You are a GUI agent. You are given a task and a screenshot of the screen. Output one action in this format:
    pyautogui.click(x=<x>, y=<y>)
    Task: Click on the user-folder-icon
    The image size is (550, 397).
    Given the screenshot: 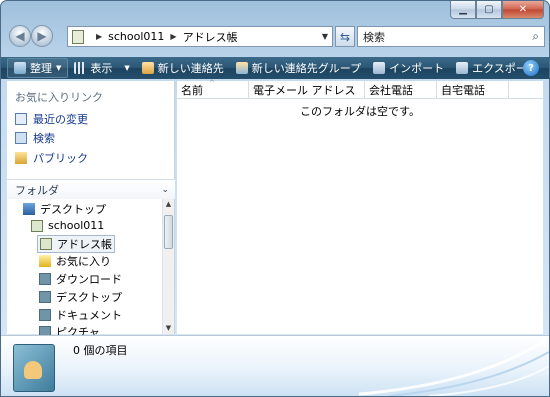 What is the action you would take?
    pyautogui.click(x=37, y=225)
    